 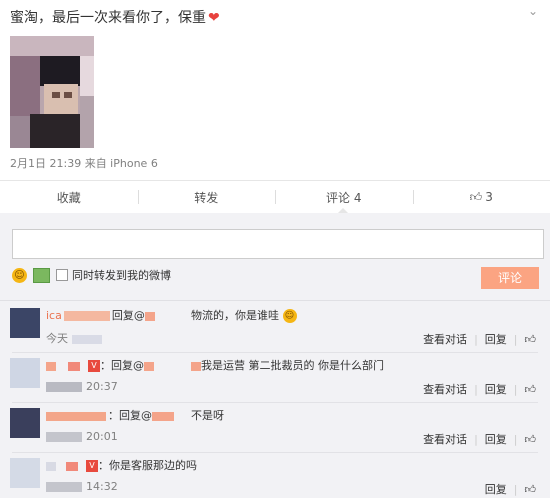 I want to click on comment-button: 评论 4, so click(x=344, y=197).